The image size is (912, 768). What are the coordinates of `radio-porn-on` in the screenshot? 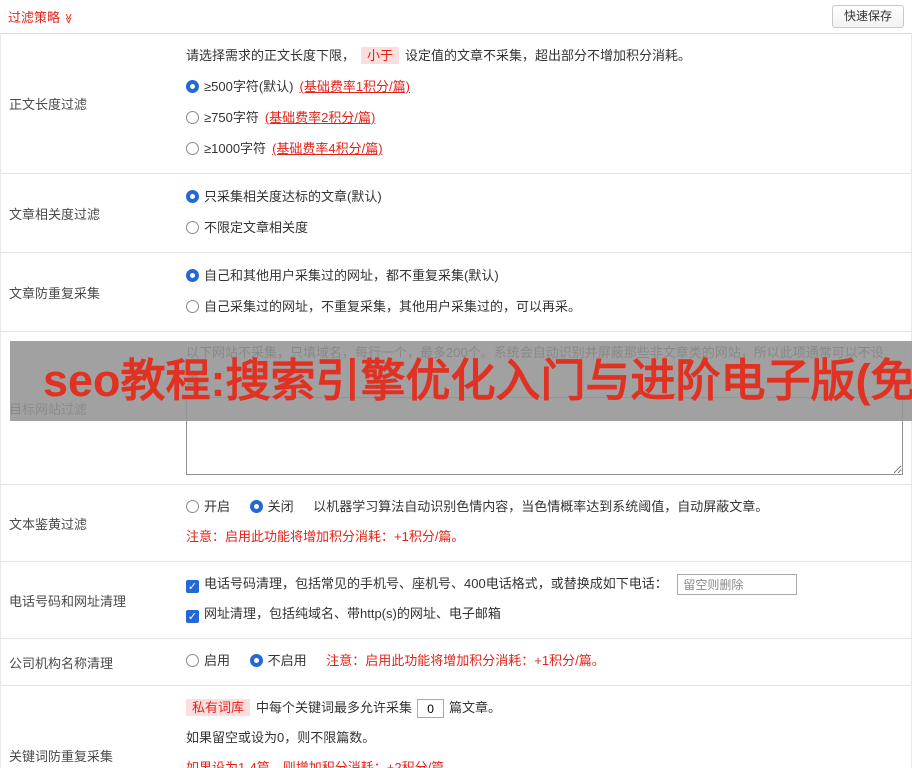 It's located at (192, 506).